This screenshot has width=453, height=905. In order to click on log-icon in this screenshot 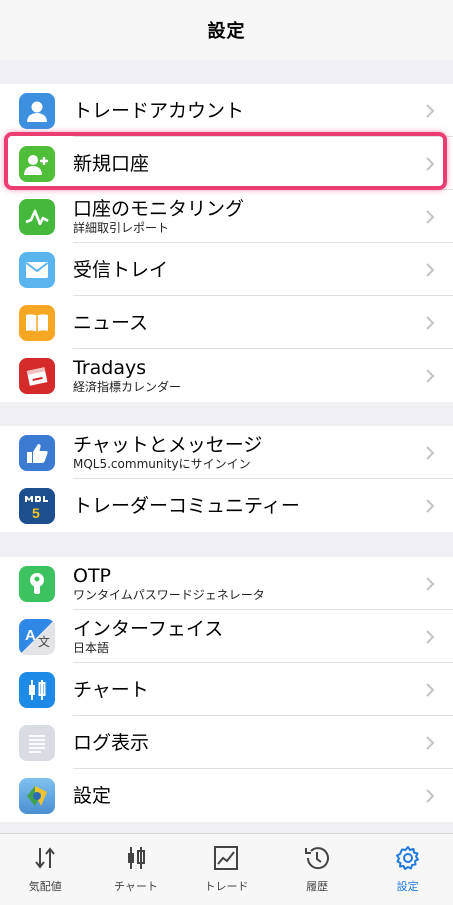, I will do `click(37, 742)`.